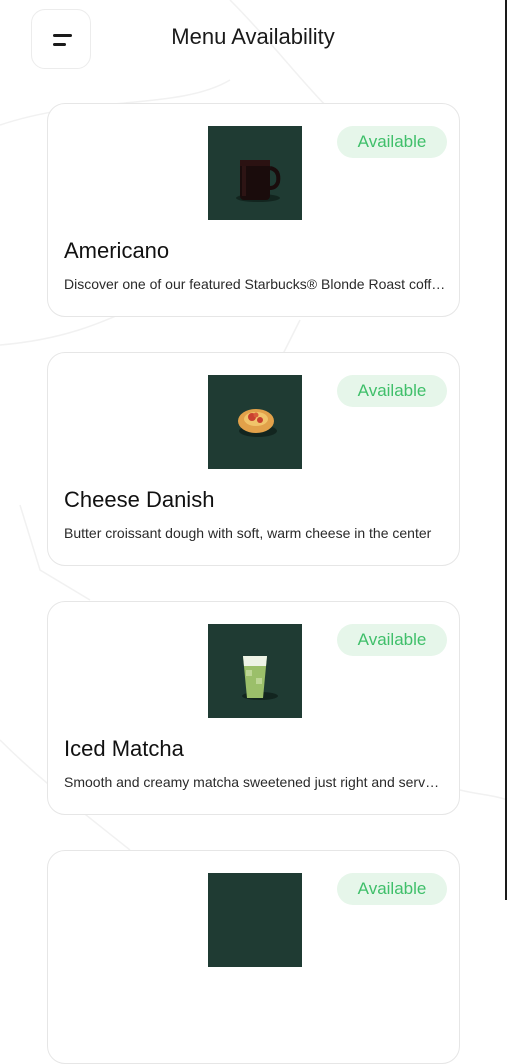  I want to click on item-name: Cheese Danish, so click(139, 499).